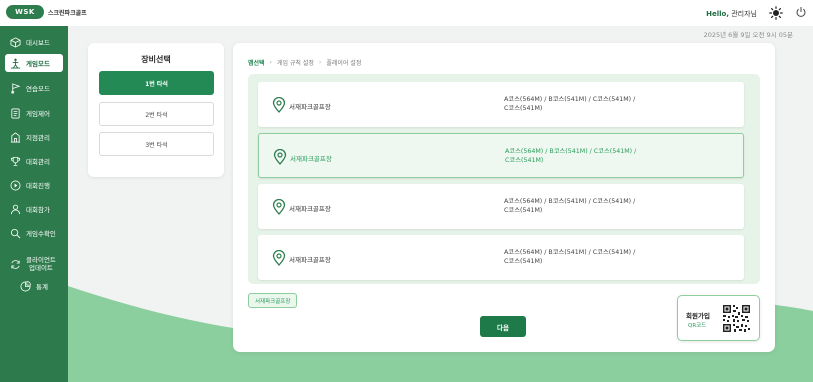 Image resolution: width=813 pixels, height=382 pixels. What do you see at coordinates (801, 12) in the screenshot?
I see `power-icon` at bounding box center [801, 12].